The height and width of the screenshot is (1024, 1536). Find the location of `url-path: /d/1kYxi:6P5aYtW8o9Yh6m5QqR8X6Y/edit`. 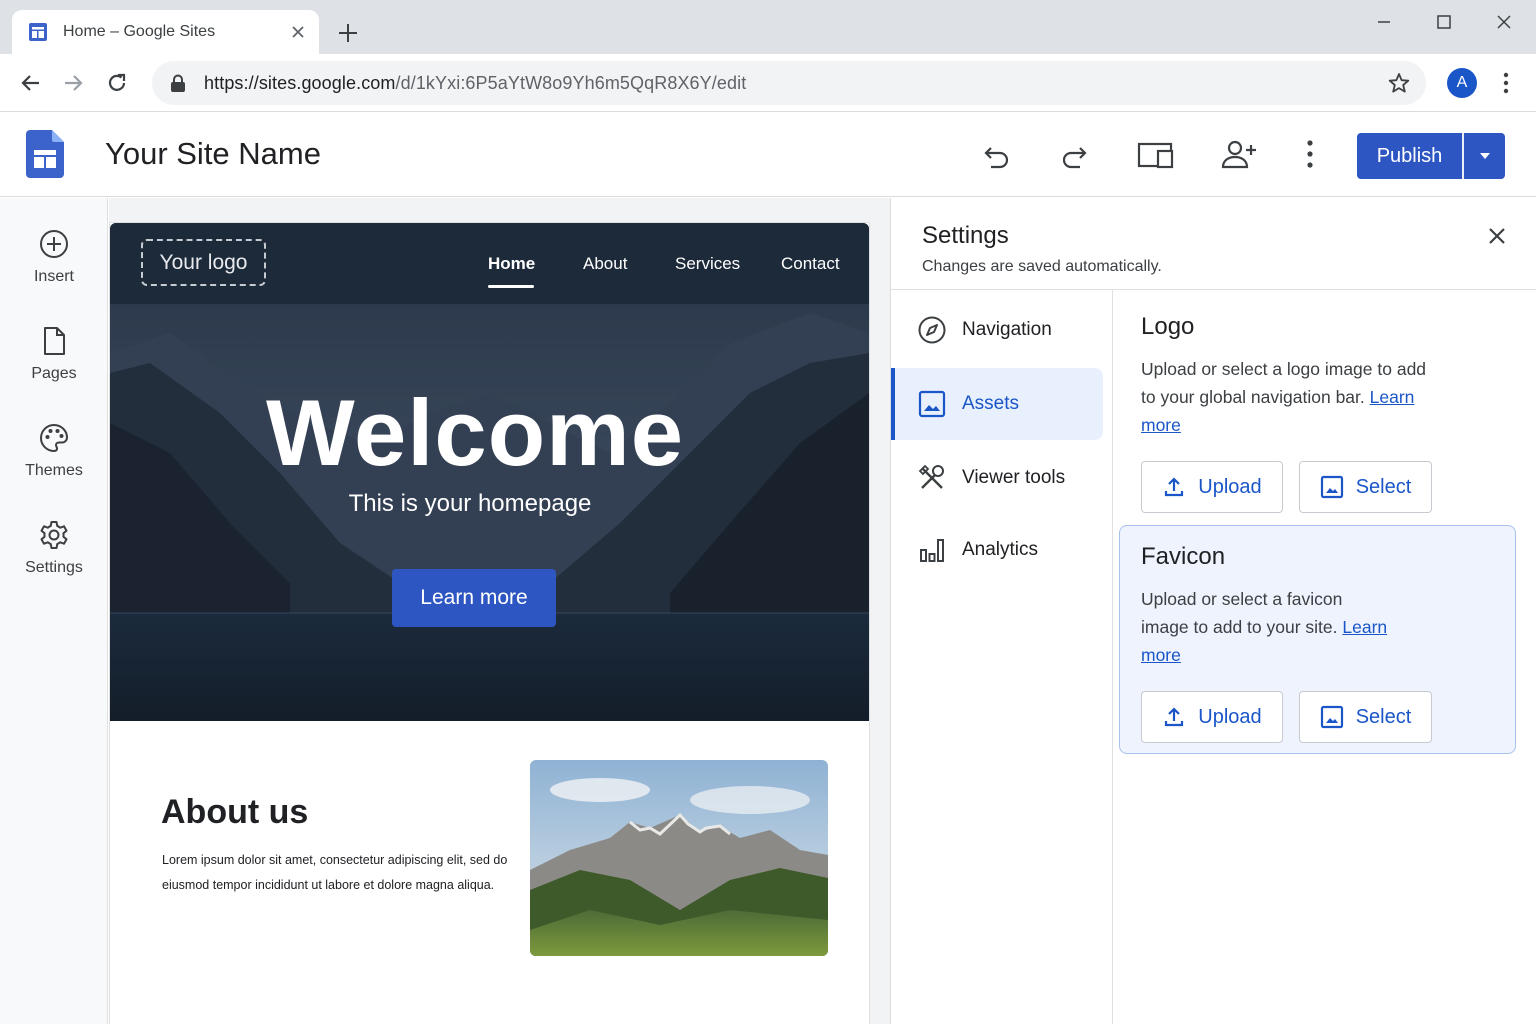

url-path: /d/1kYxi:6P5aYtW8o9Yh6m5QqR8X6Y/edit is located at coordinates (571, 82).